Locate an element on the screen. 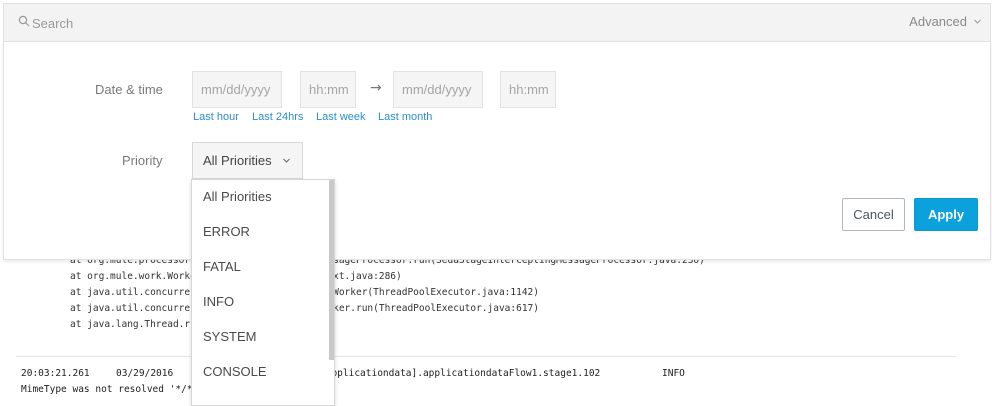 The image size is (992, 406). to-time-input: hh:mm is located at coordinates (528, 89).